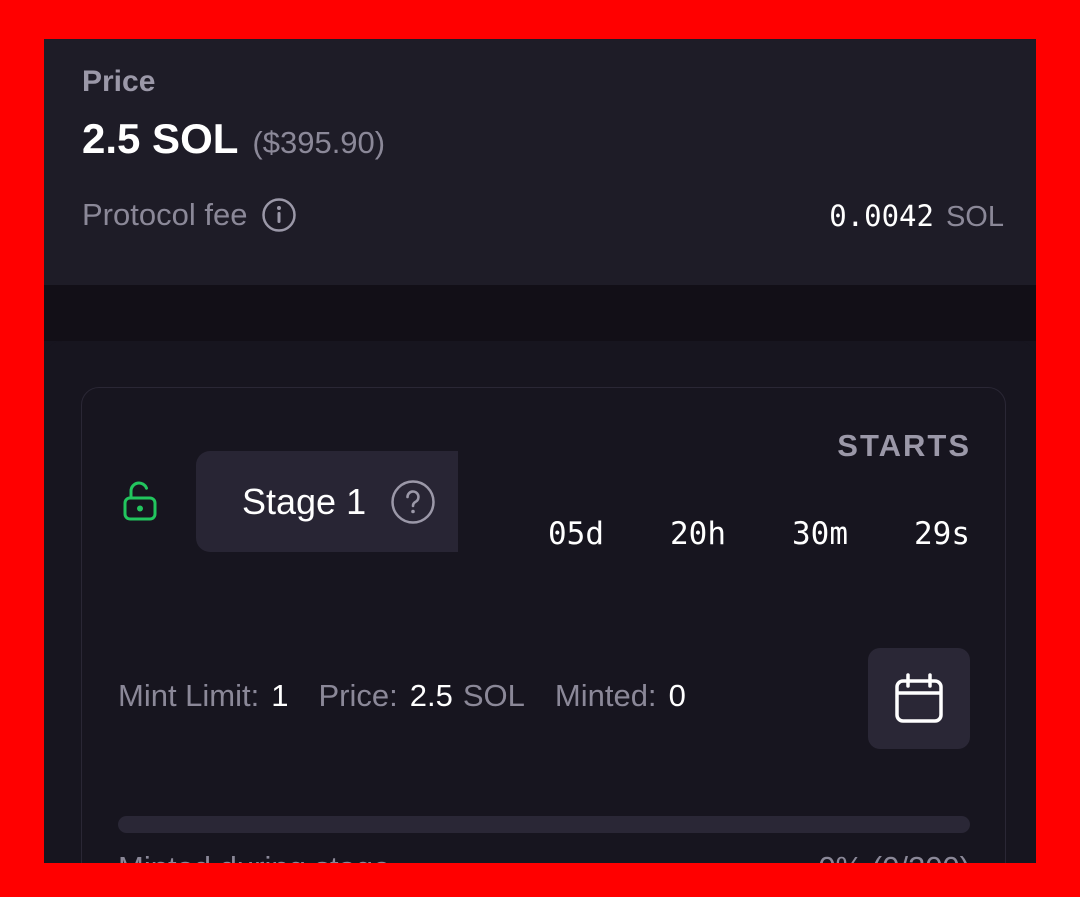 The width and height of the screenshot is (1080, 897). What do you see at coordinates (431, 695) in the screenshot?
I see `stage-price-value: 2.5` at bounding box center [431, 695].